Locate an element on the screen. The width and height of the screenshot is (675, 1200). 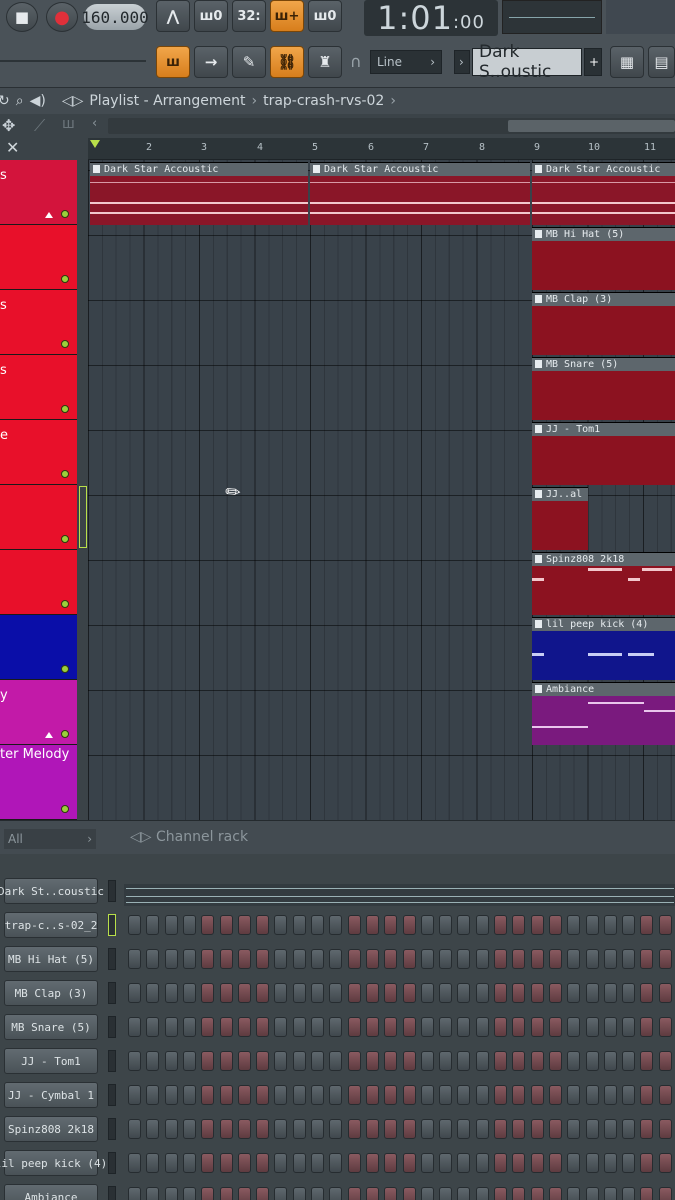
channel-button: trap-c..s-02_2 is located at coordinates (51, 925).